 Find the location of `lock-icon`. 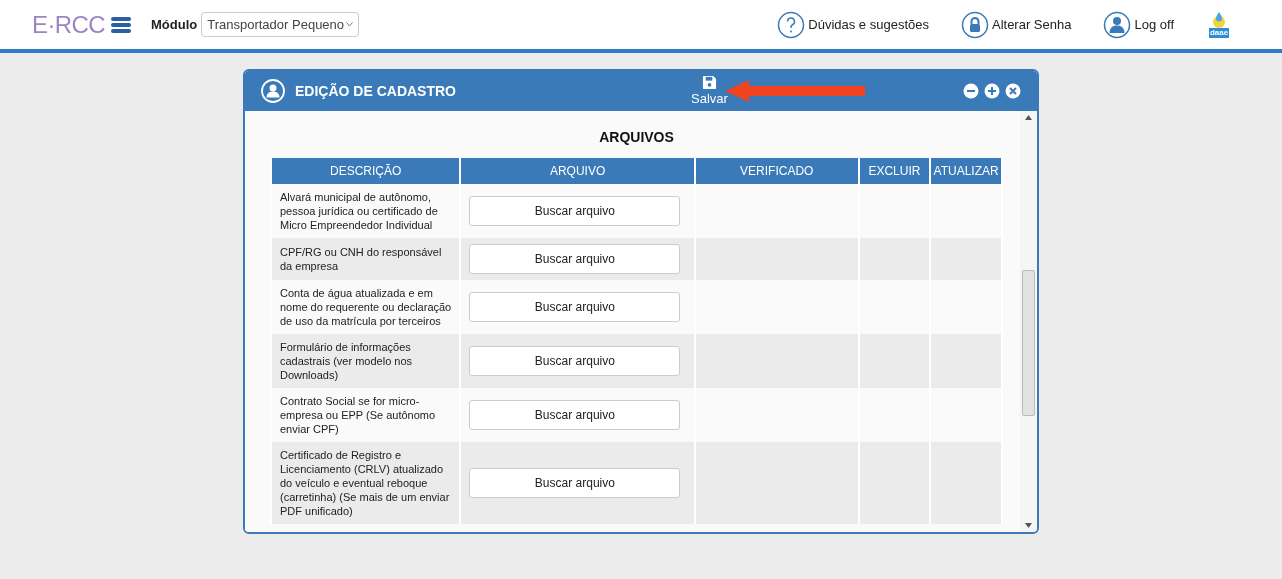

lock-icon is located at coordinates (974, 24).